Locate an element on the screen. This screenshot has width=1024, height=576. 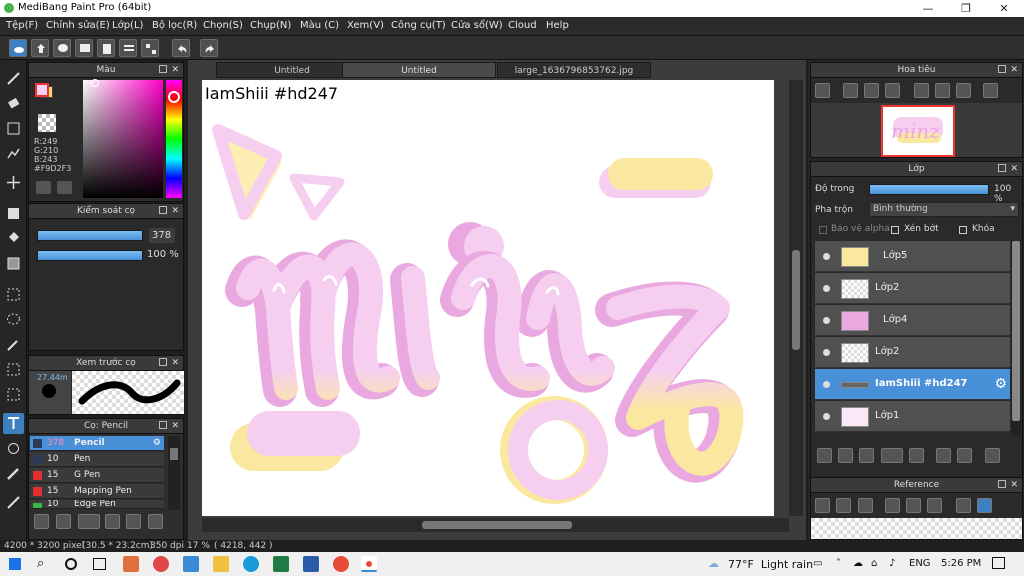
new-layer-1bit-icon is located at coordinates (866, 455).